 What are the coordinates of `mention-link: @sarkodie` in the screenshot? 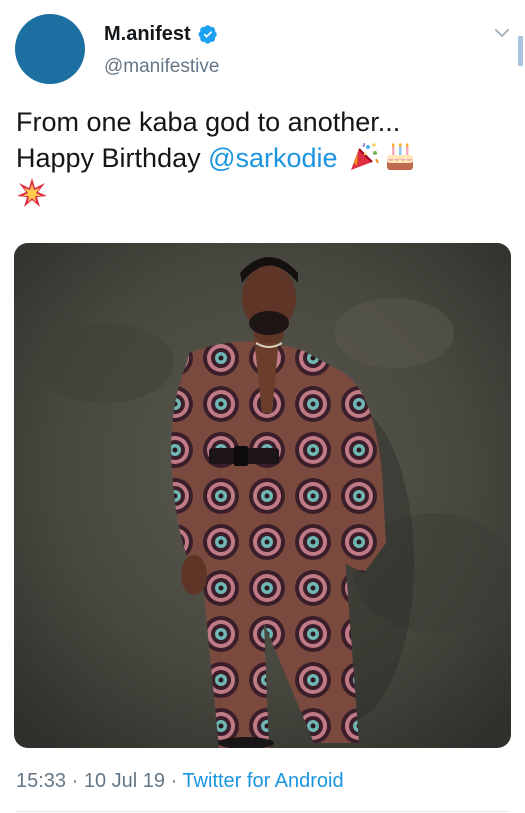 It's located at (272, 158).